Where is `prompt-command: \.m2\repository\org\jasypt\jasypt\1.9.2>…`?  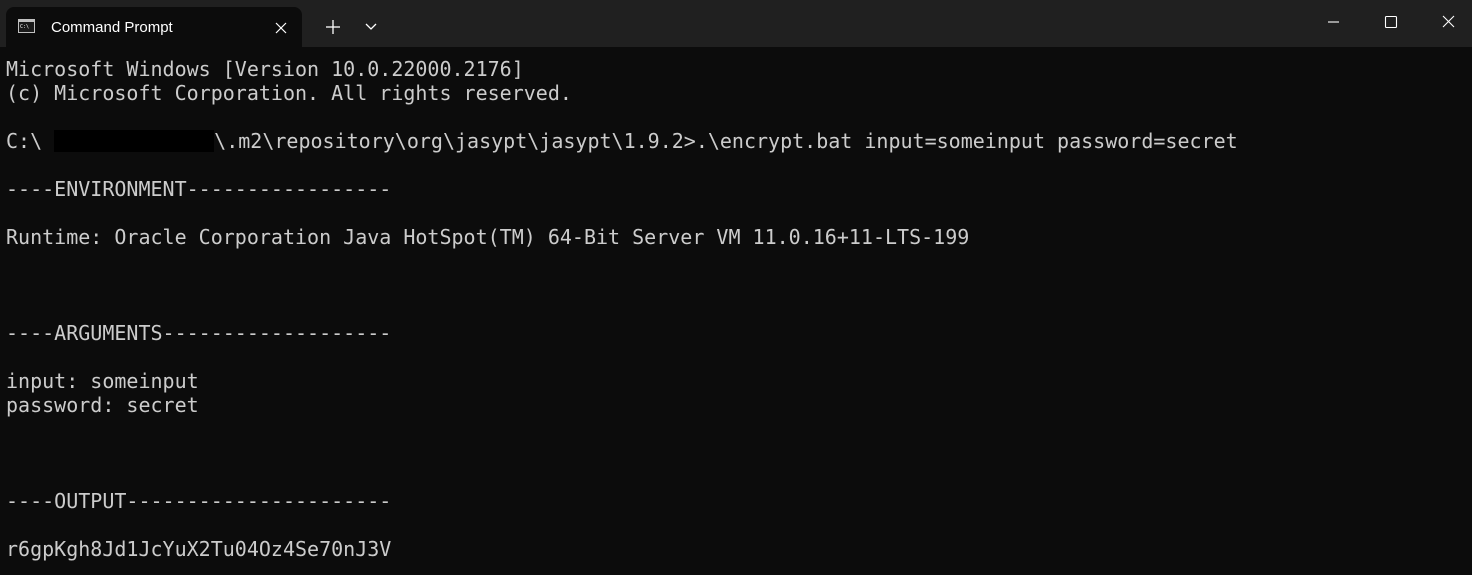 prompt-command: \.m2\repository\org\jasypt\jasypt\1.9.2>… is located at coordinates (726, 141).